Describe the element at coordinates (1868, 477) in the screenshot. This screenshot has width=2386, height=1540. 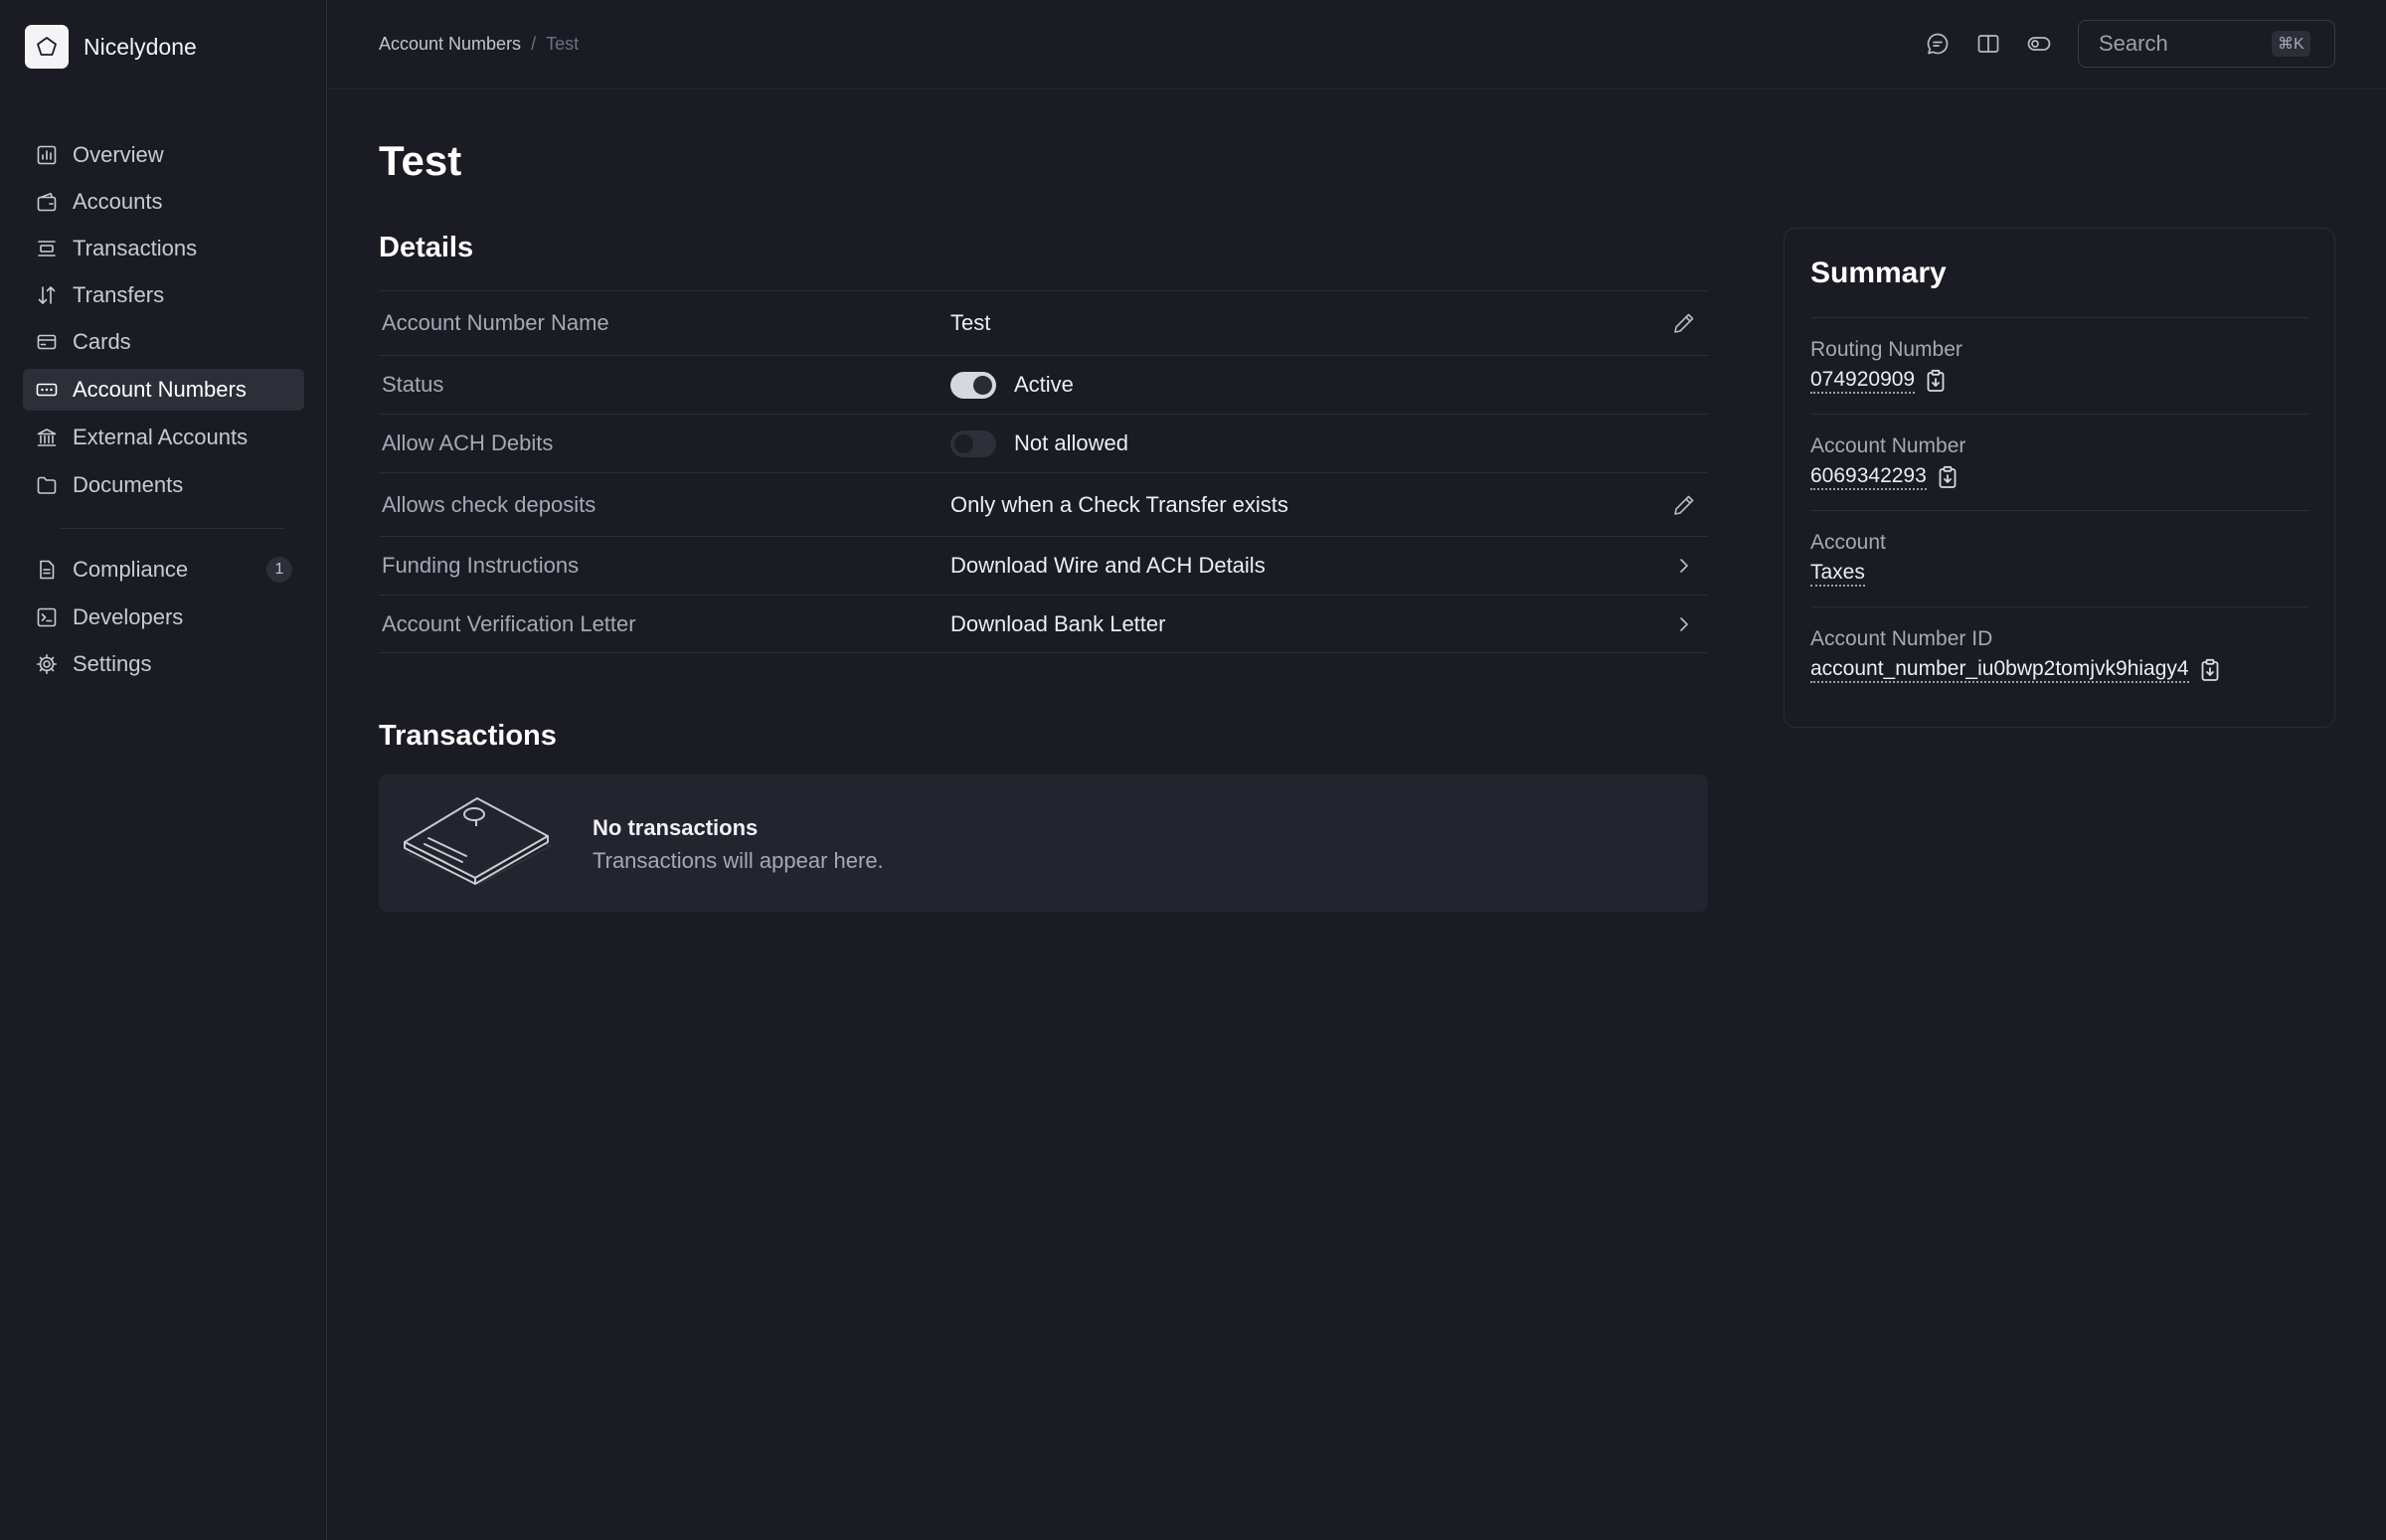
I see `account-number-text: 6069342293` at that location.